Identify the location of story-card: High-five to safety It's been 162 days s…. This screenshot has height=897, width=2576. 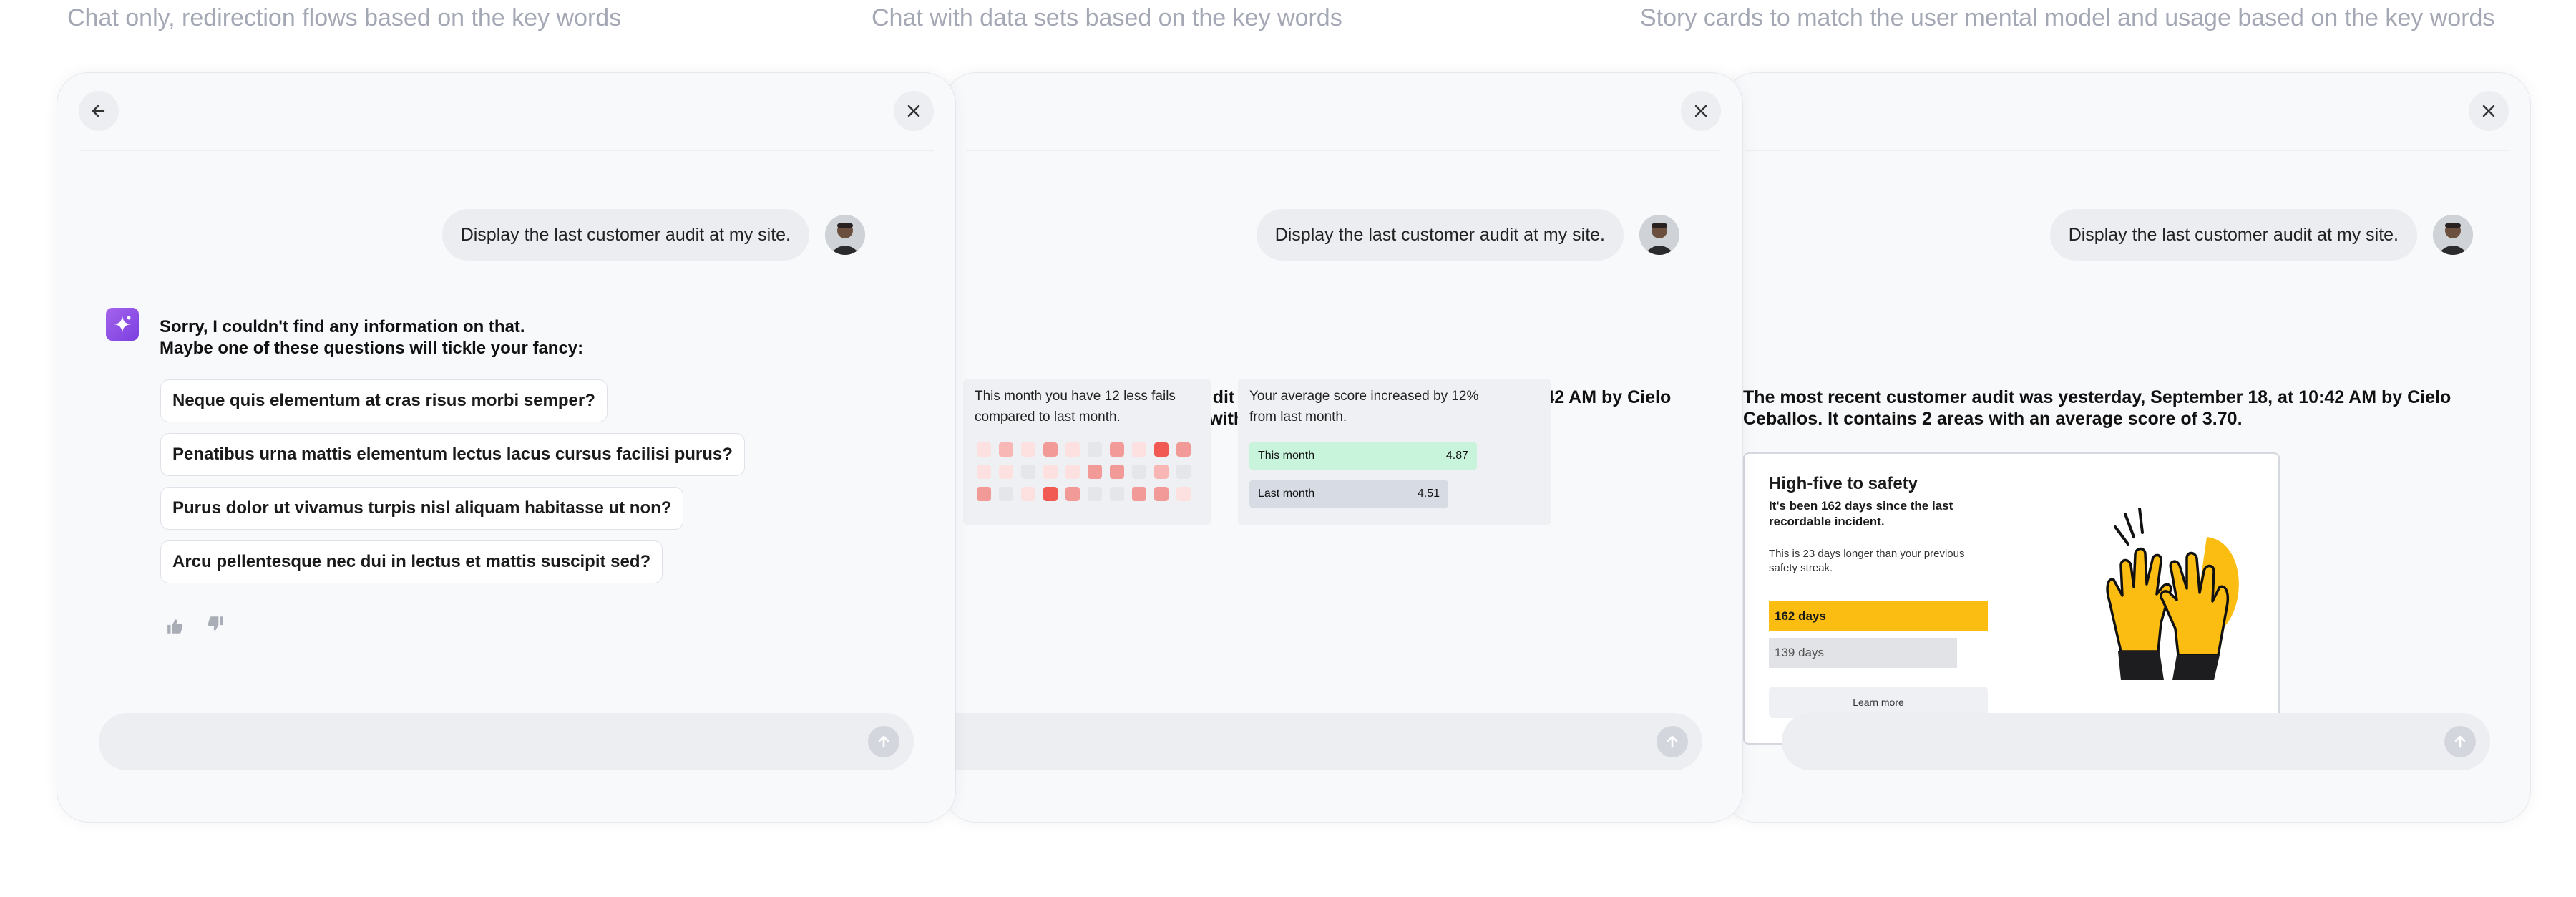
(2011, 599).